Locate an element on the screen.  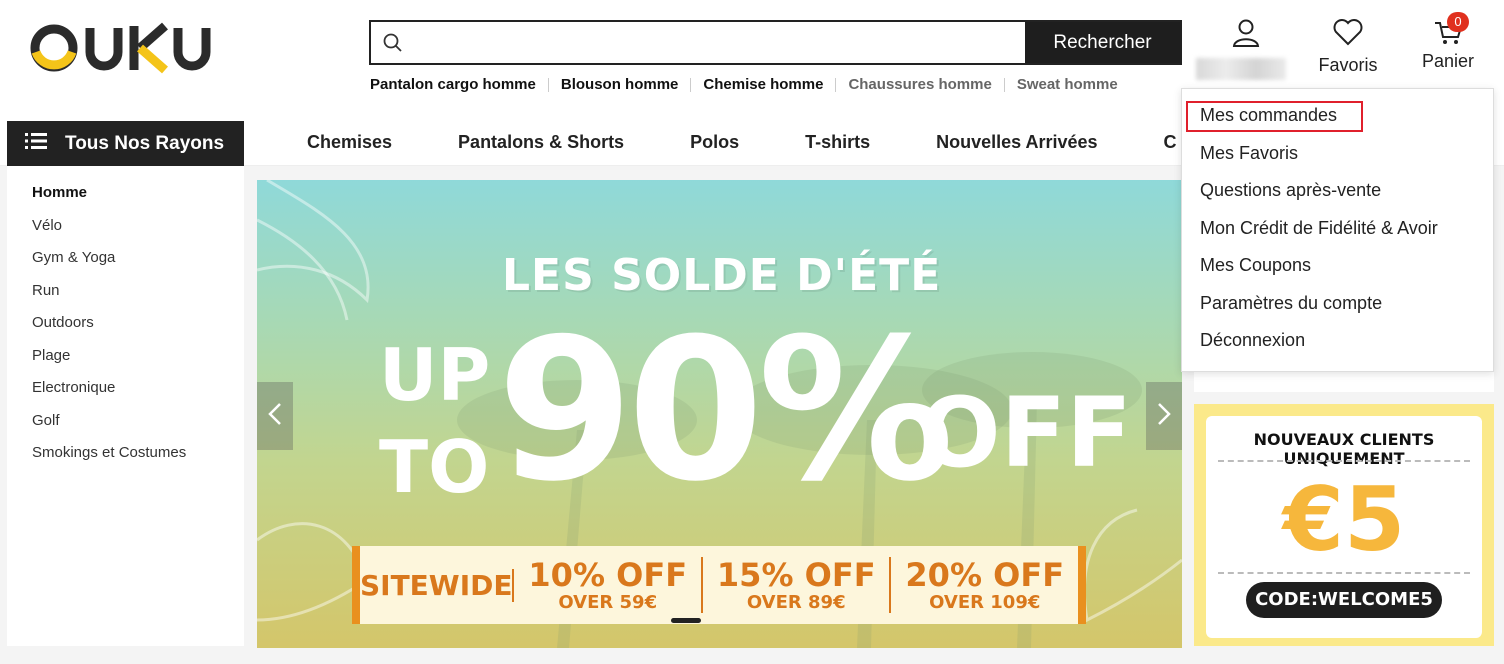
nav-link-pantalons: Pantalons & Shorts is located at coordinates (541, 142).